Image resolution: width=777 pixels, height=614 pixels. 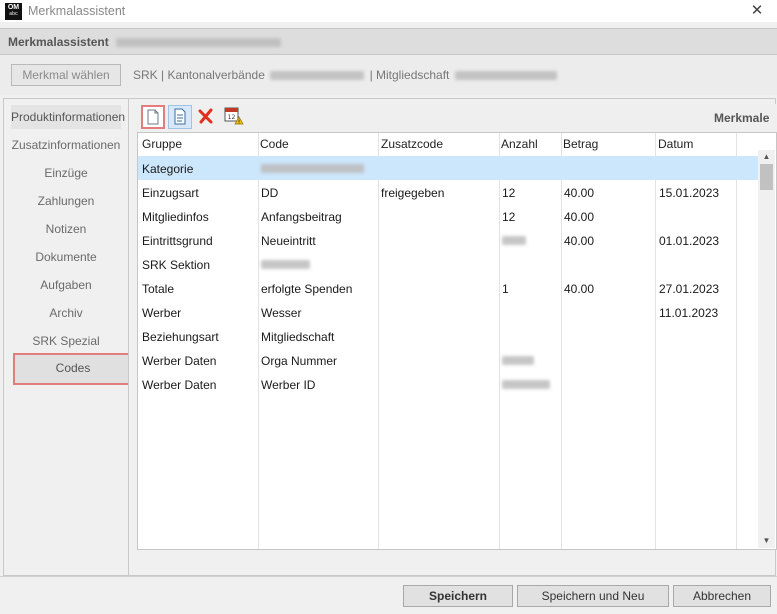 I want to click on merkmal-waehlen-button: Merkmal wählen, so click(x=66, y=75).